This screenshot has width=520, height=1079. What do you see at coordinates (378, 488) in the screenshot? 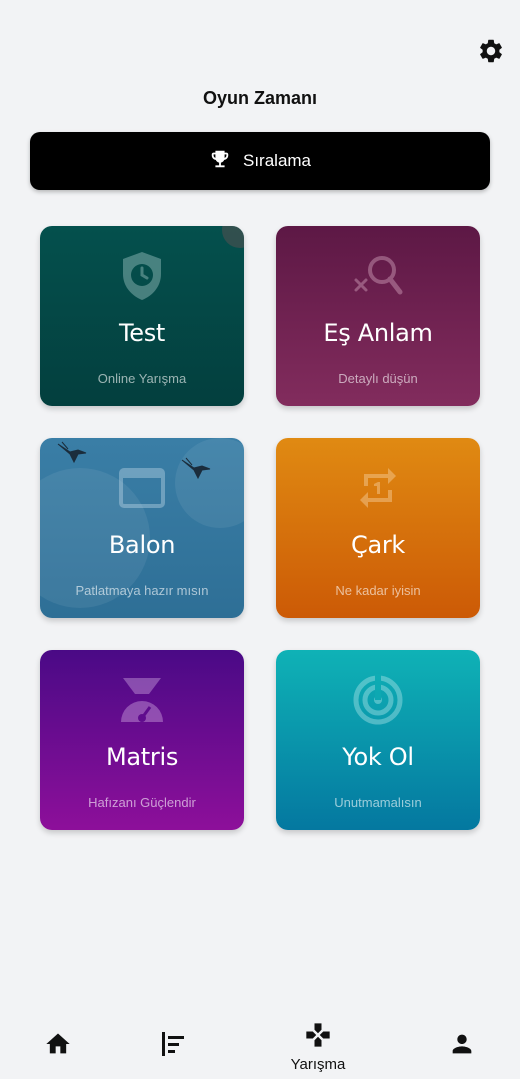
I see `repeat-one-icon` at bounding box center [378, 488].